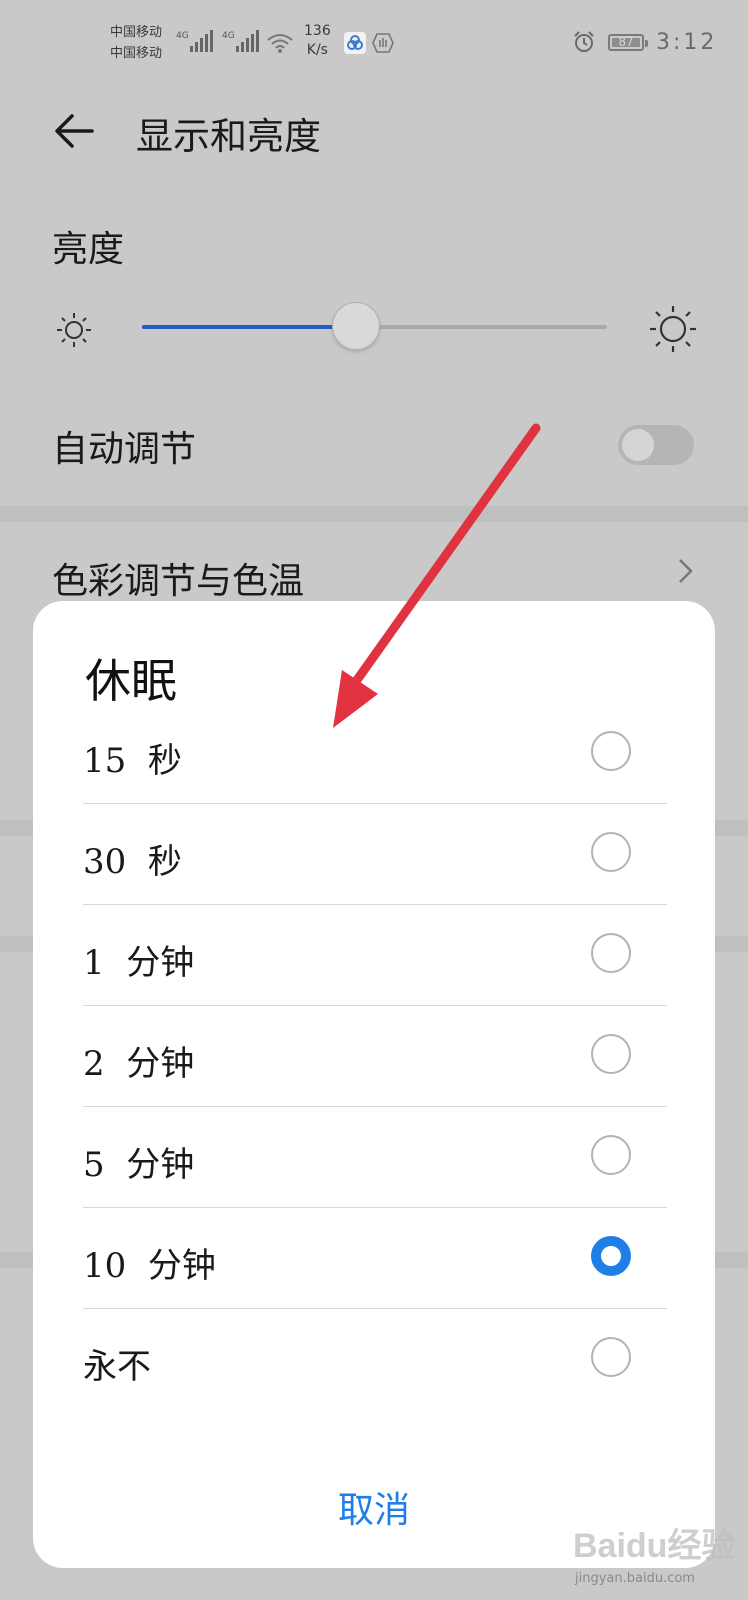 This screenshot has height=1600, width=748. Describe the element at coordinates (374, 514) in the screenshot. I see `section-divider` at that location.